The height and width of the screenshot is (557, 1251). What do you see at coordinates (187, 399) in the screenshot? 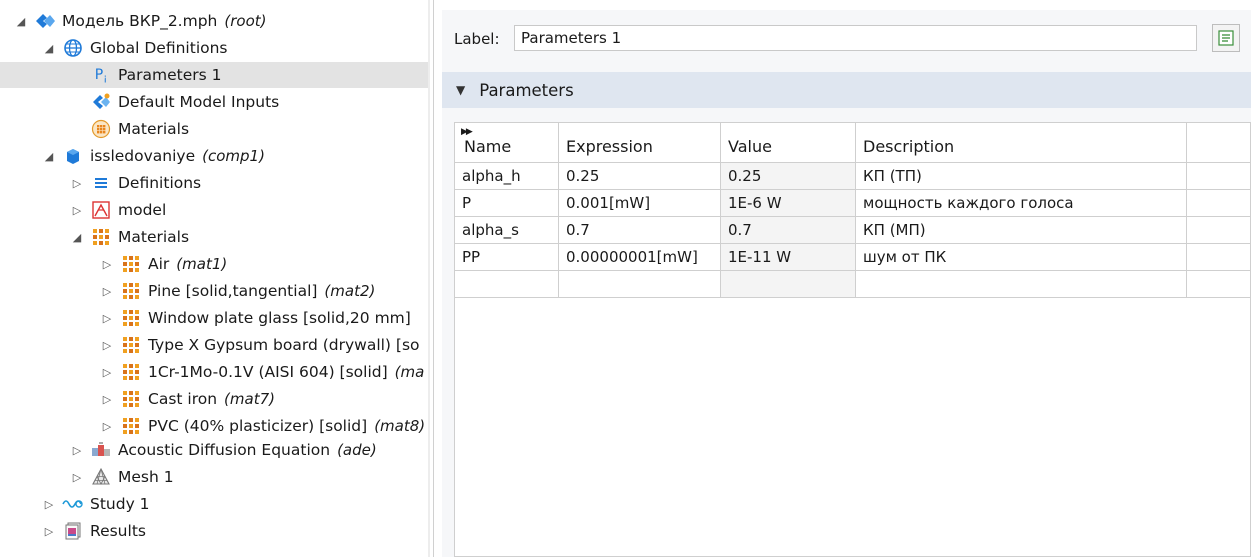
I see `tree-node-material-item: ▷ Cast iron (mat7)` at bounding box center [187, 399].